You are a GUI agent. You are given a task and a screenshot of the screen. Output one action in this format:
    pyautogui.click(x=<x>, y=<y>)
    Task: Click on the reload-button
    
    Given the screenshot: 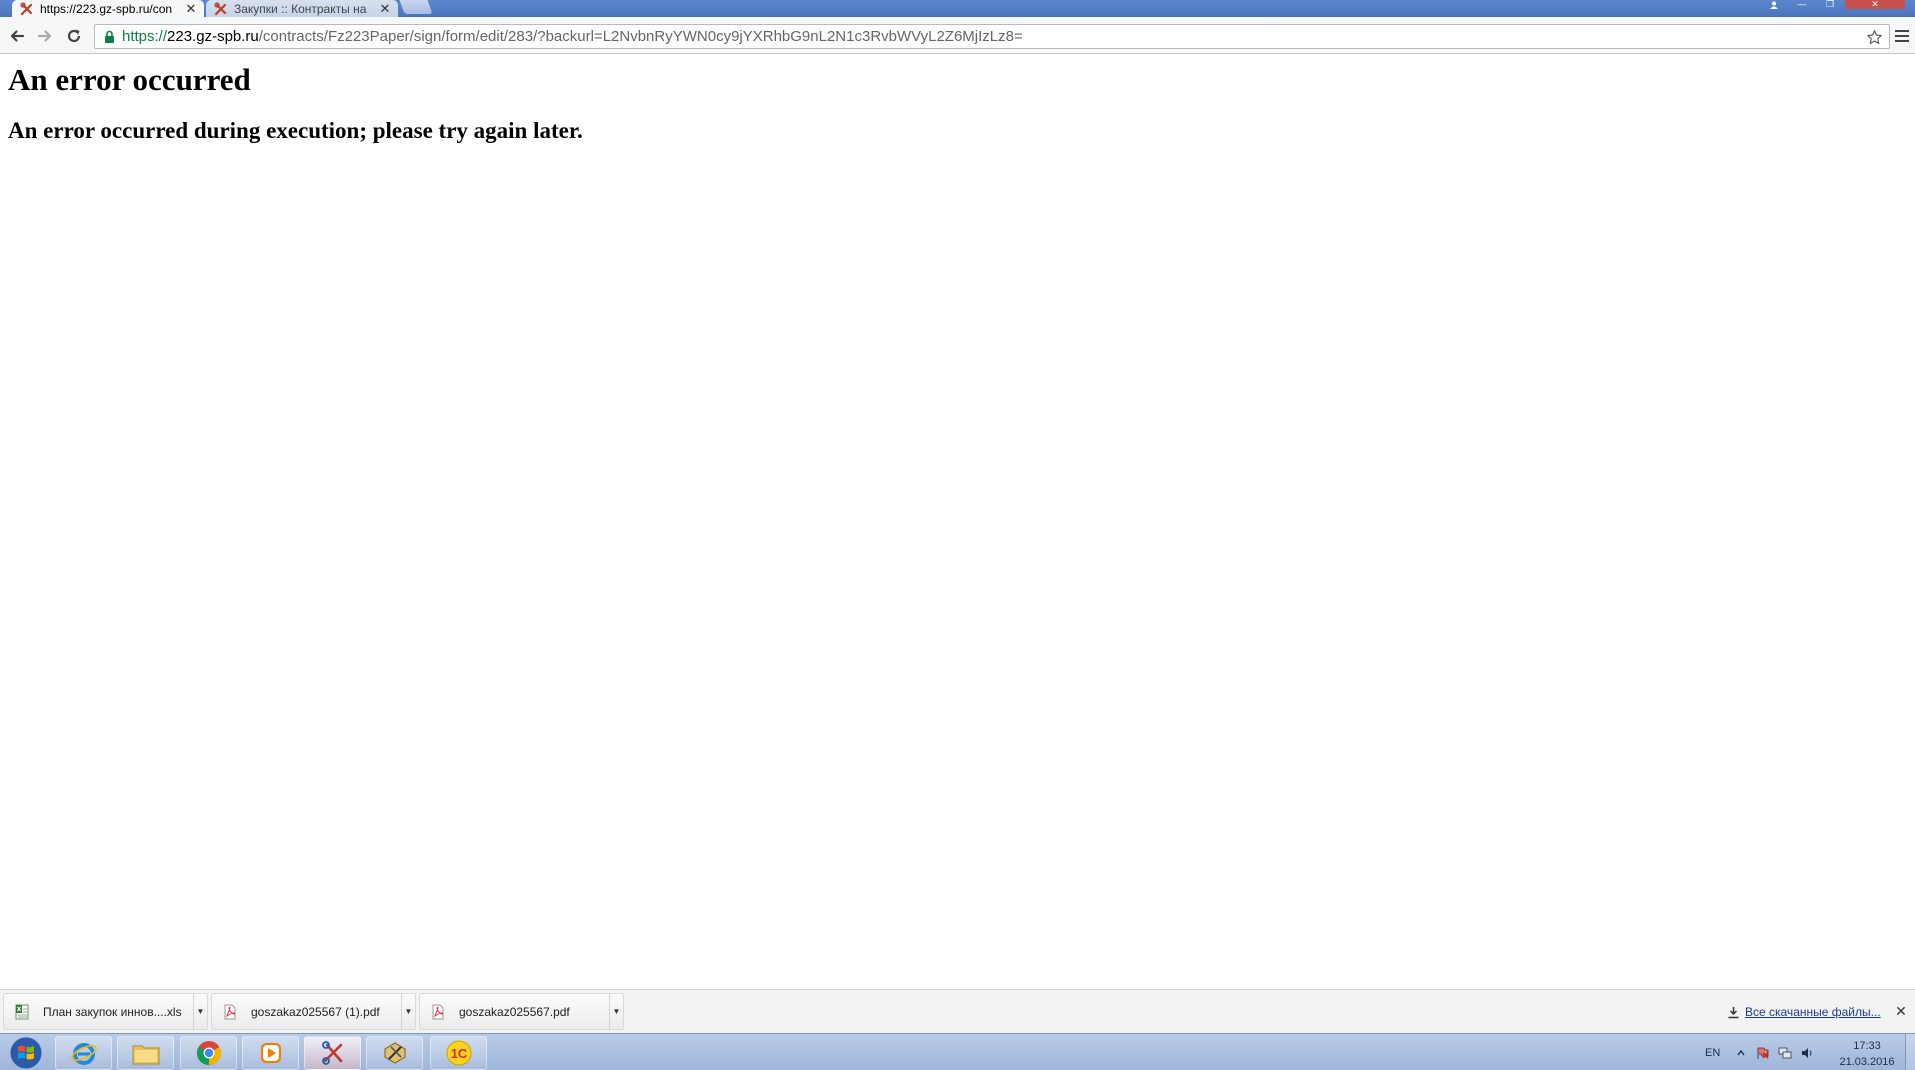 What is the action you would take?
    pyautogui.click(x=74, y=36)
    